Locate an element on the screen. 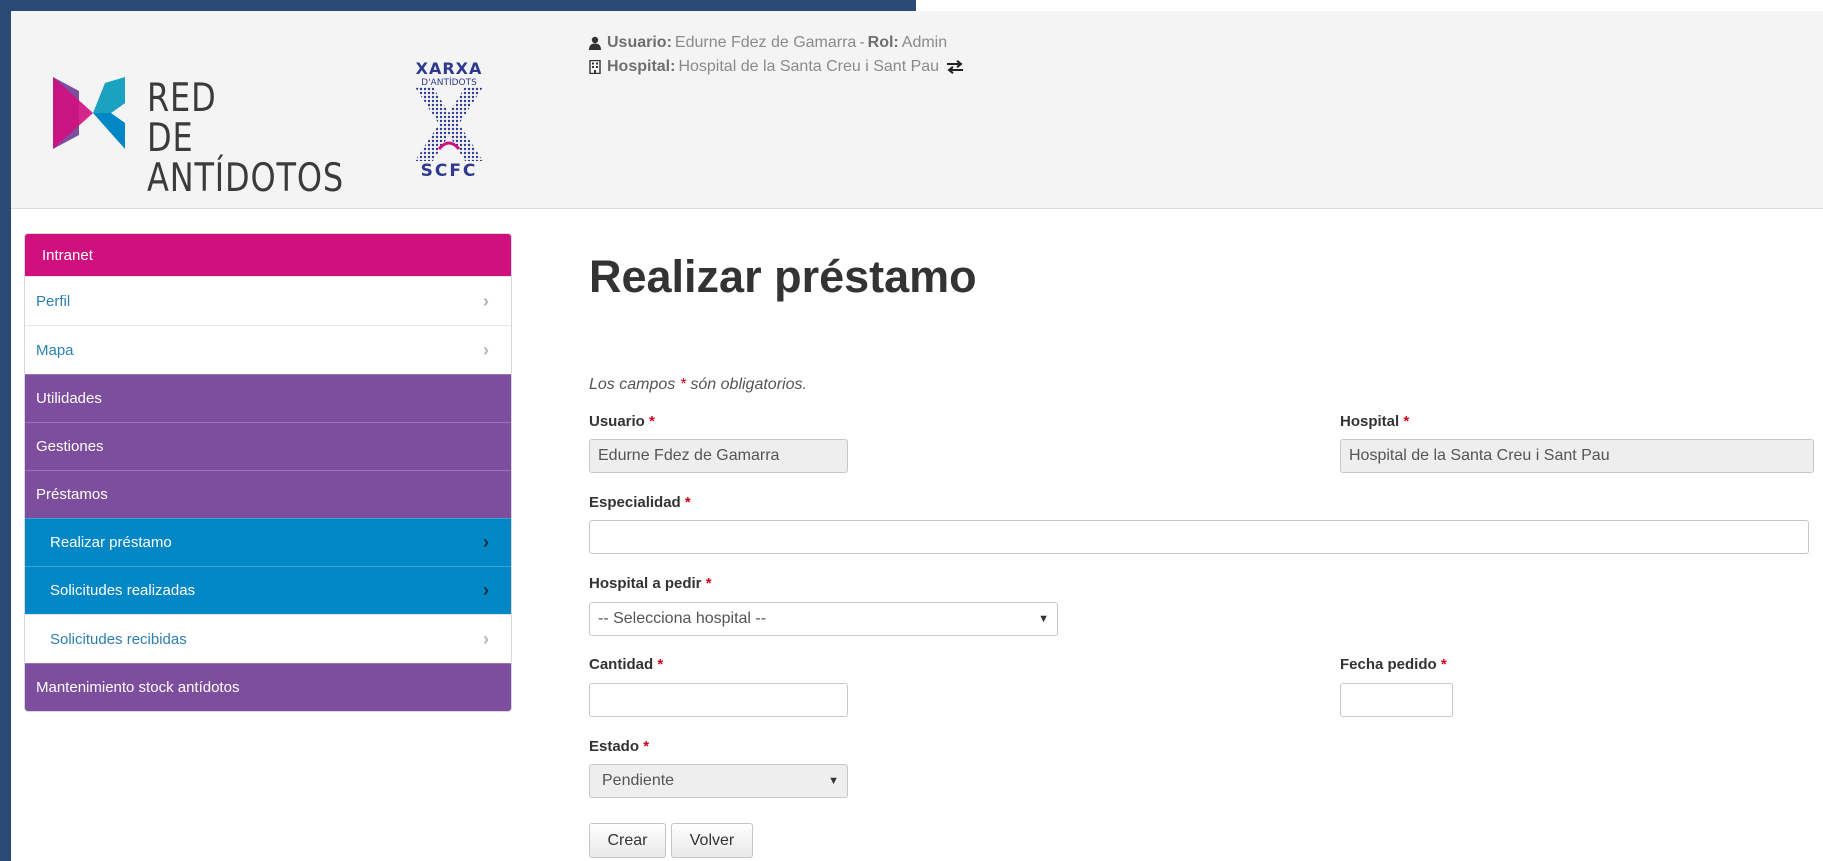 Image resolution: width=1823 pixels, height=861 pixels. sidebar-item-mapa: Mapa › is located at coordinates (268, 349).